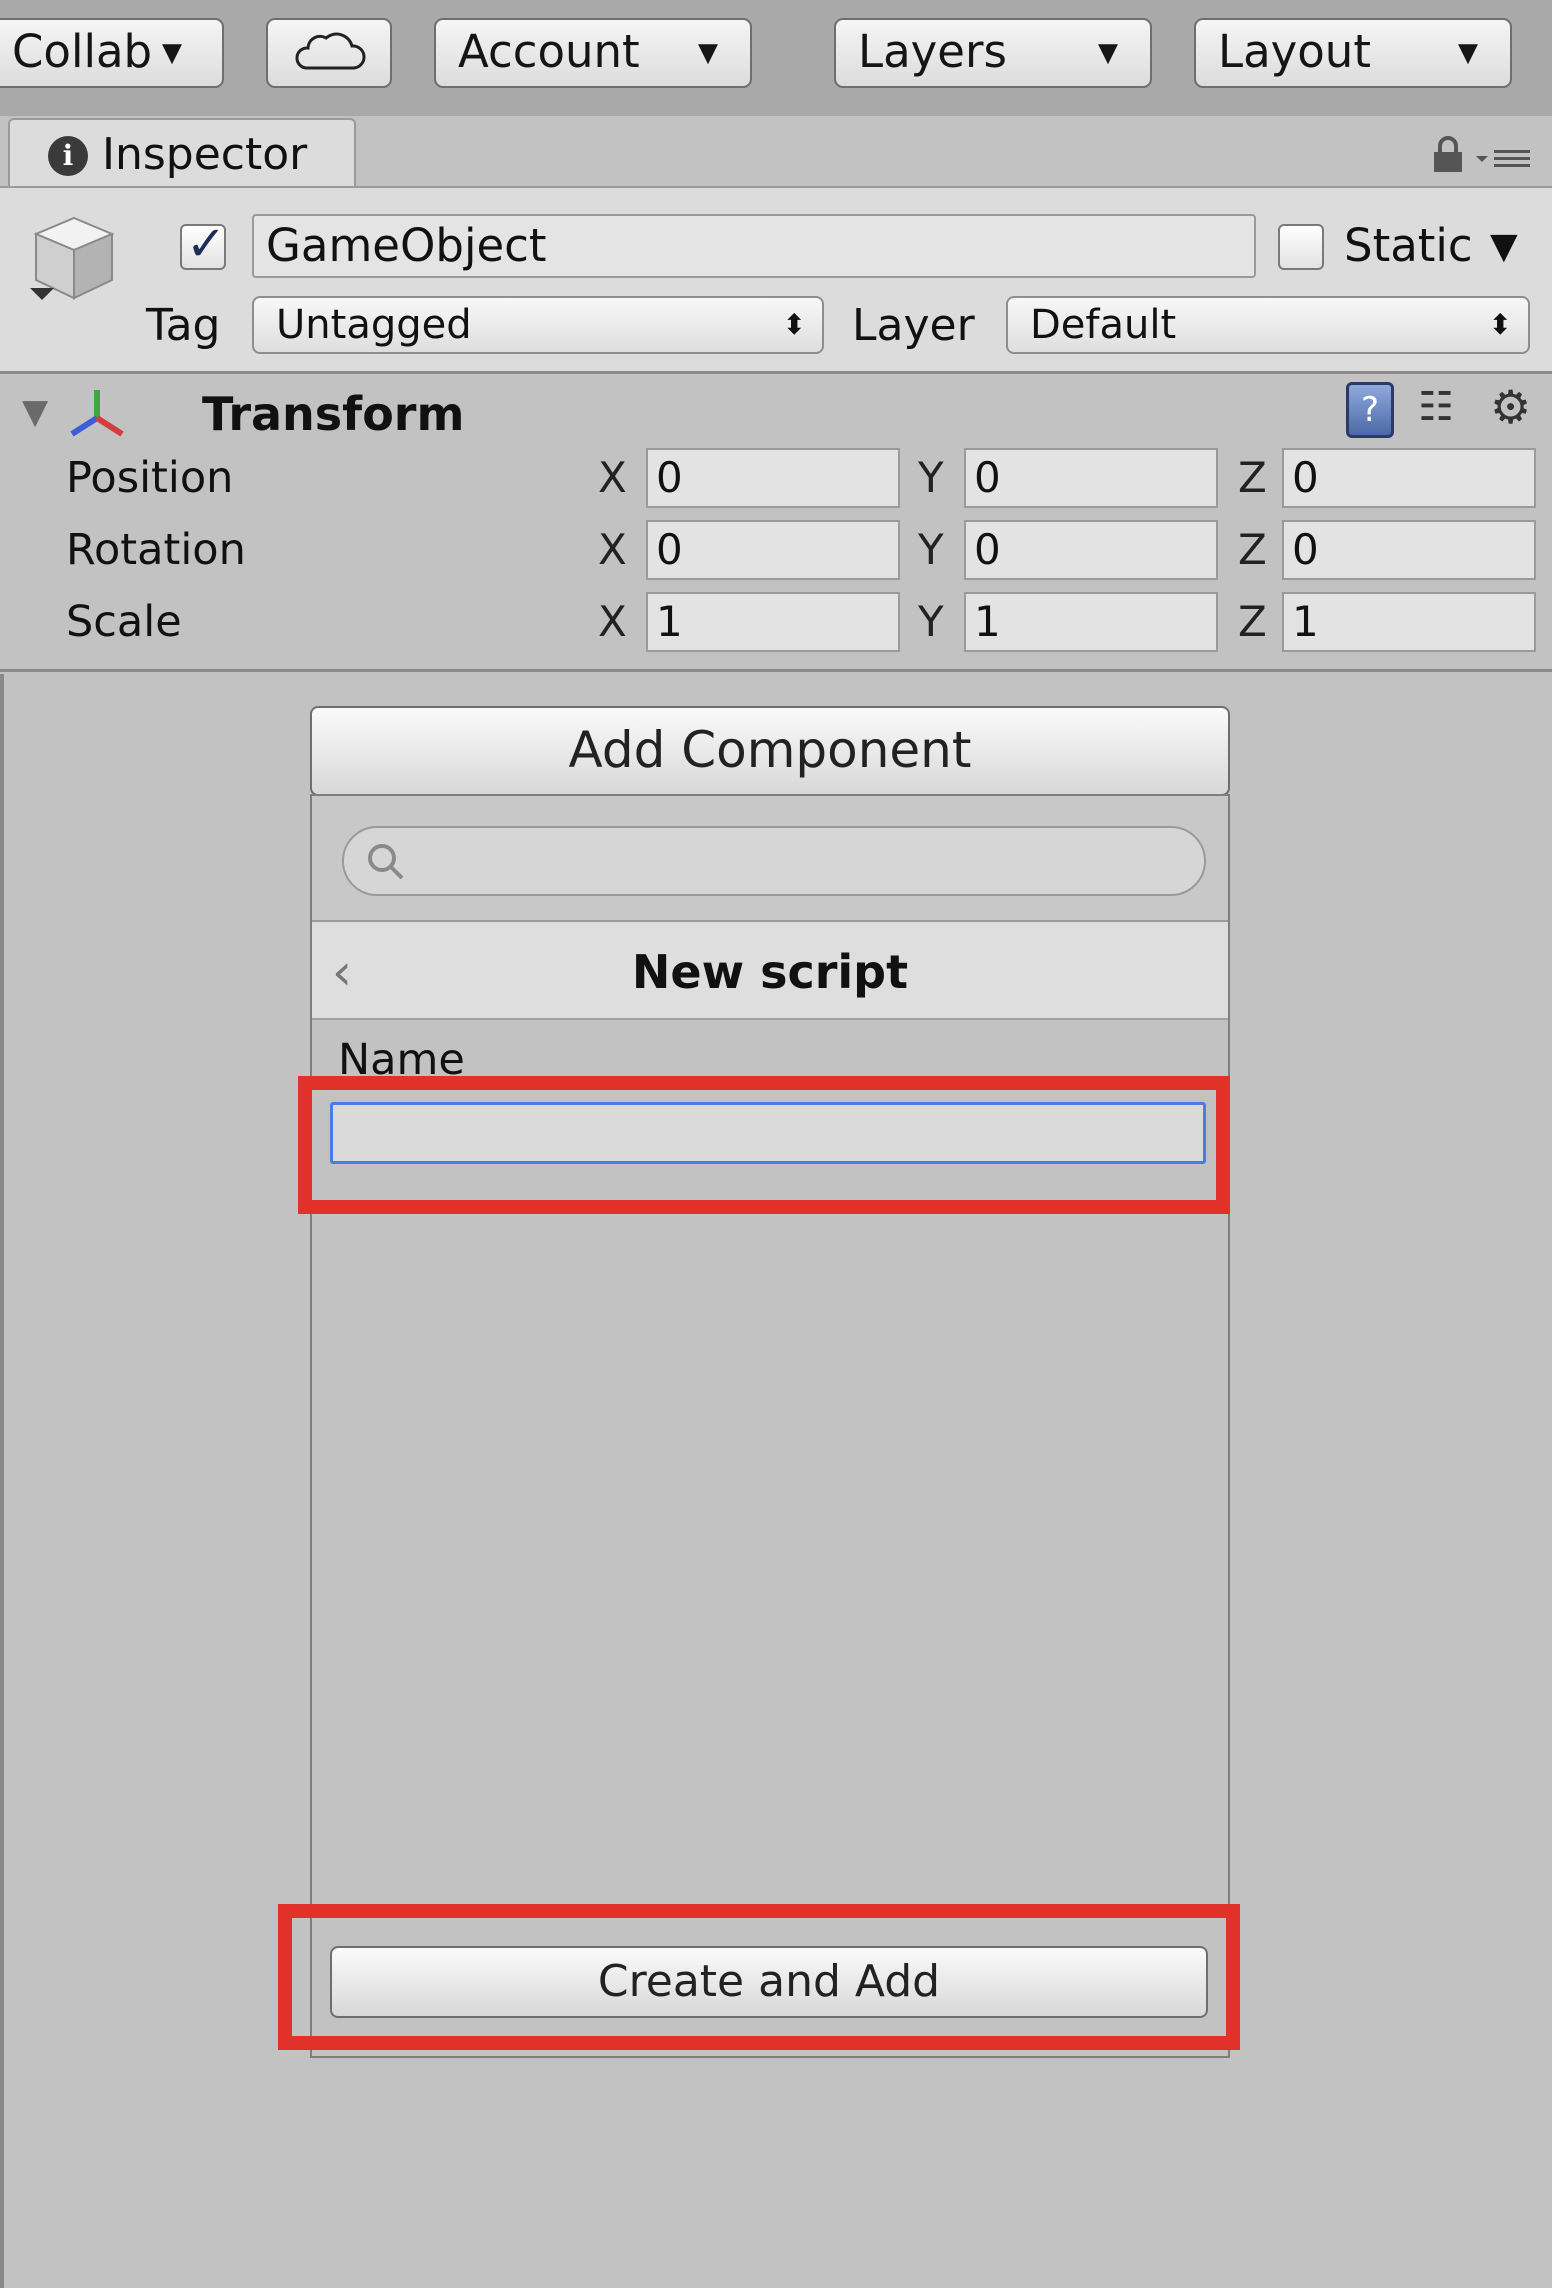  What do you see at coordinates (2, 1481) in the screenshot?
I see `panel-border` at bounding box center [2, 1481].